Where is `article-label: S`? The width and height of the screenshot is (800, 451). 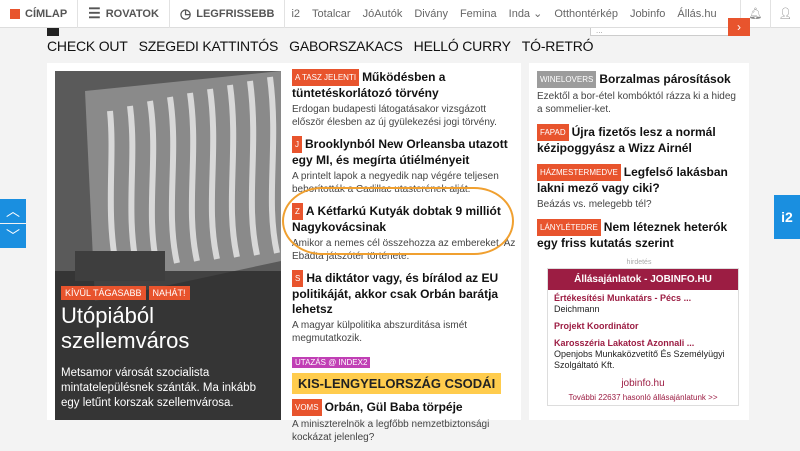 article-label: S is located at coordinates (298, 278).